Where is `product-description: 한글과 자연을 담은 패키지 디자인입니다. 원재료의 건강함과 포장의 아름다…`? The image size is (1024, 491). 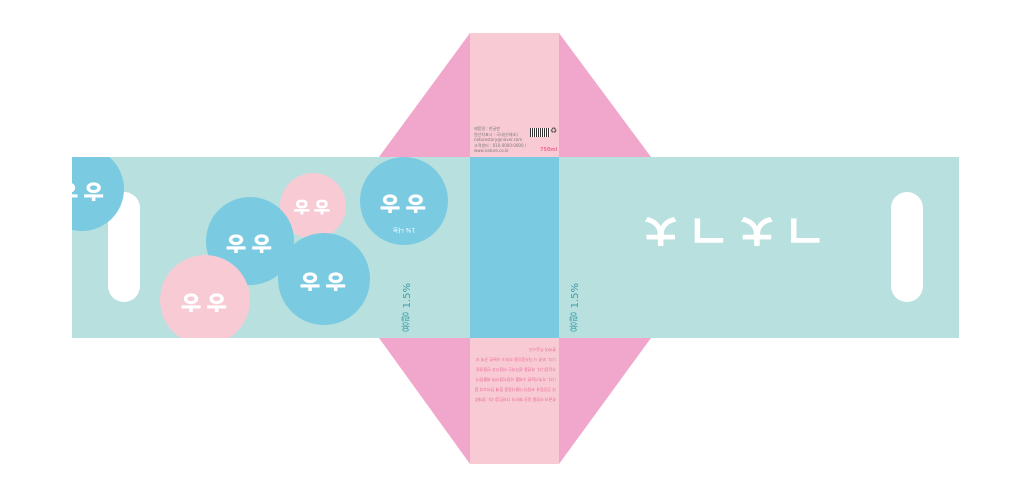 product-description: 한글과 자연을 담은 패키지 디자인입니다. 원재료의 건강함과 포장의 아름다… is located at coordinates (515, 374).